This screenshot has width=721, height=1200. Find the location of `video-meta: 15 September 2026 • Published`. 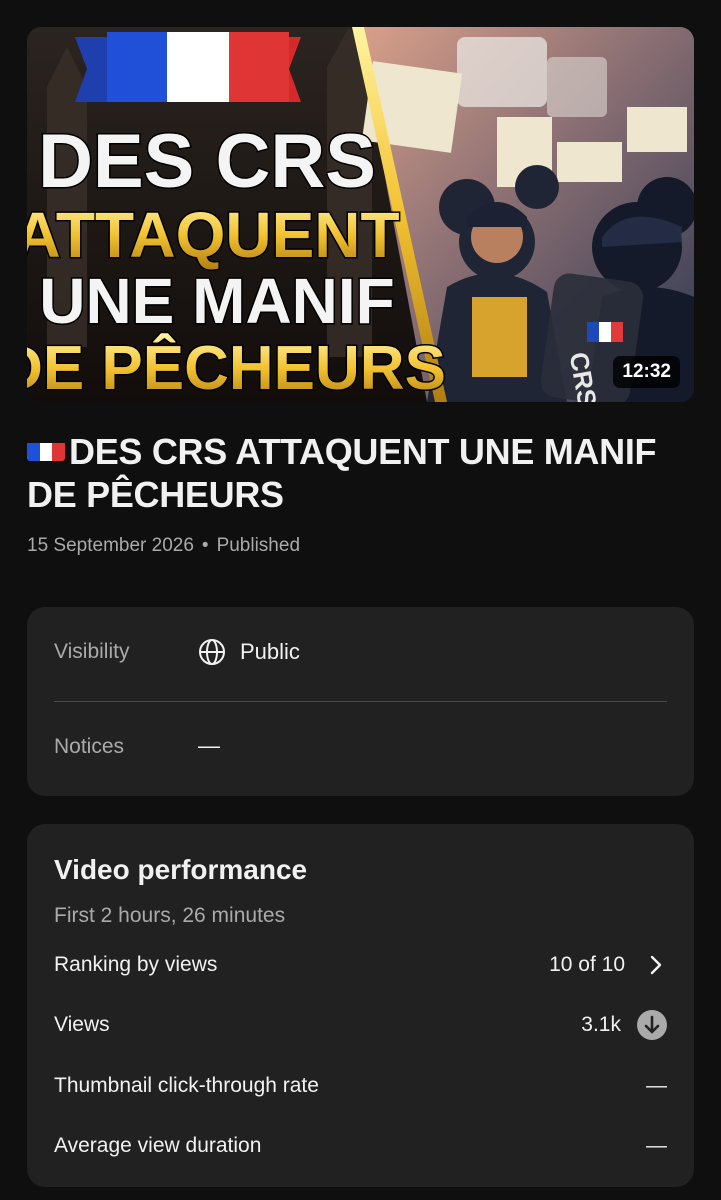

video-meta: 15 September 2026 • Published is located at coordinates (163, 546).